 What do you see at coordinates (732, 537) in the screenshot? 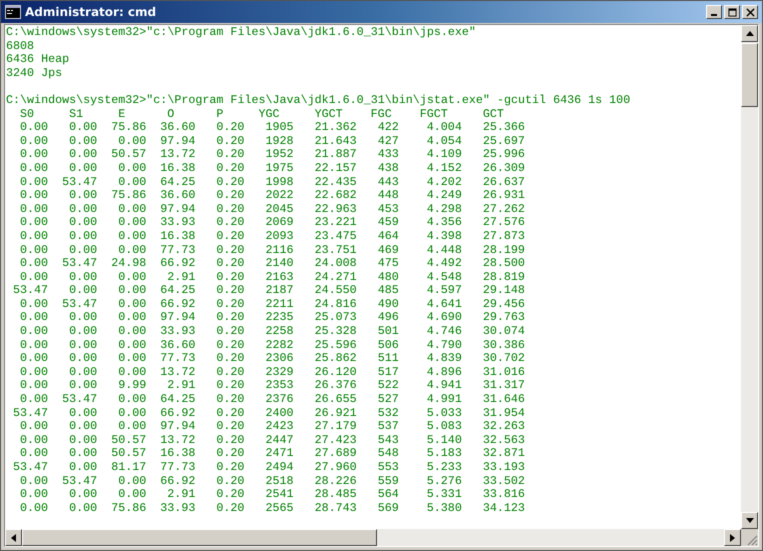
I see `scroll-right-button` at bounding box center [732, 537].